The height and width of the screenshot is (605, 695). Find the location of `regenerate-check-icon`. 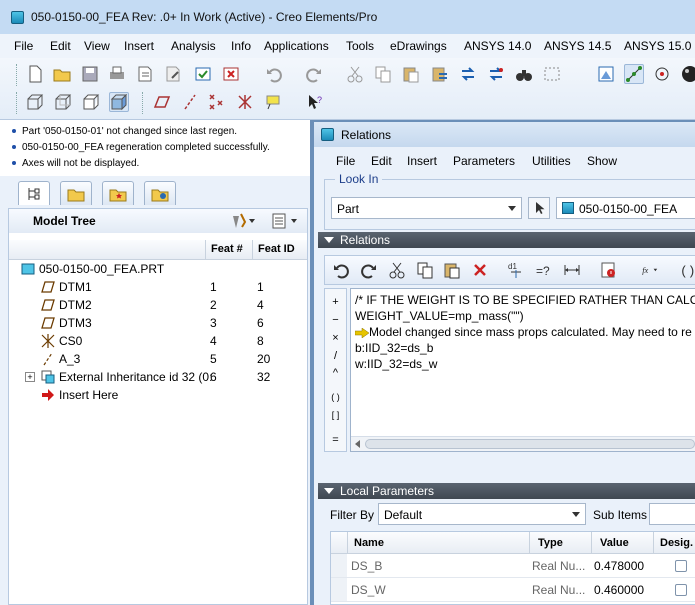

regenerate-check-icon is located at coordinates (203, 74).